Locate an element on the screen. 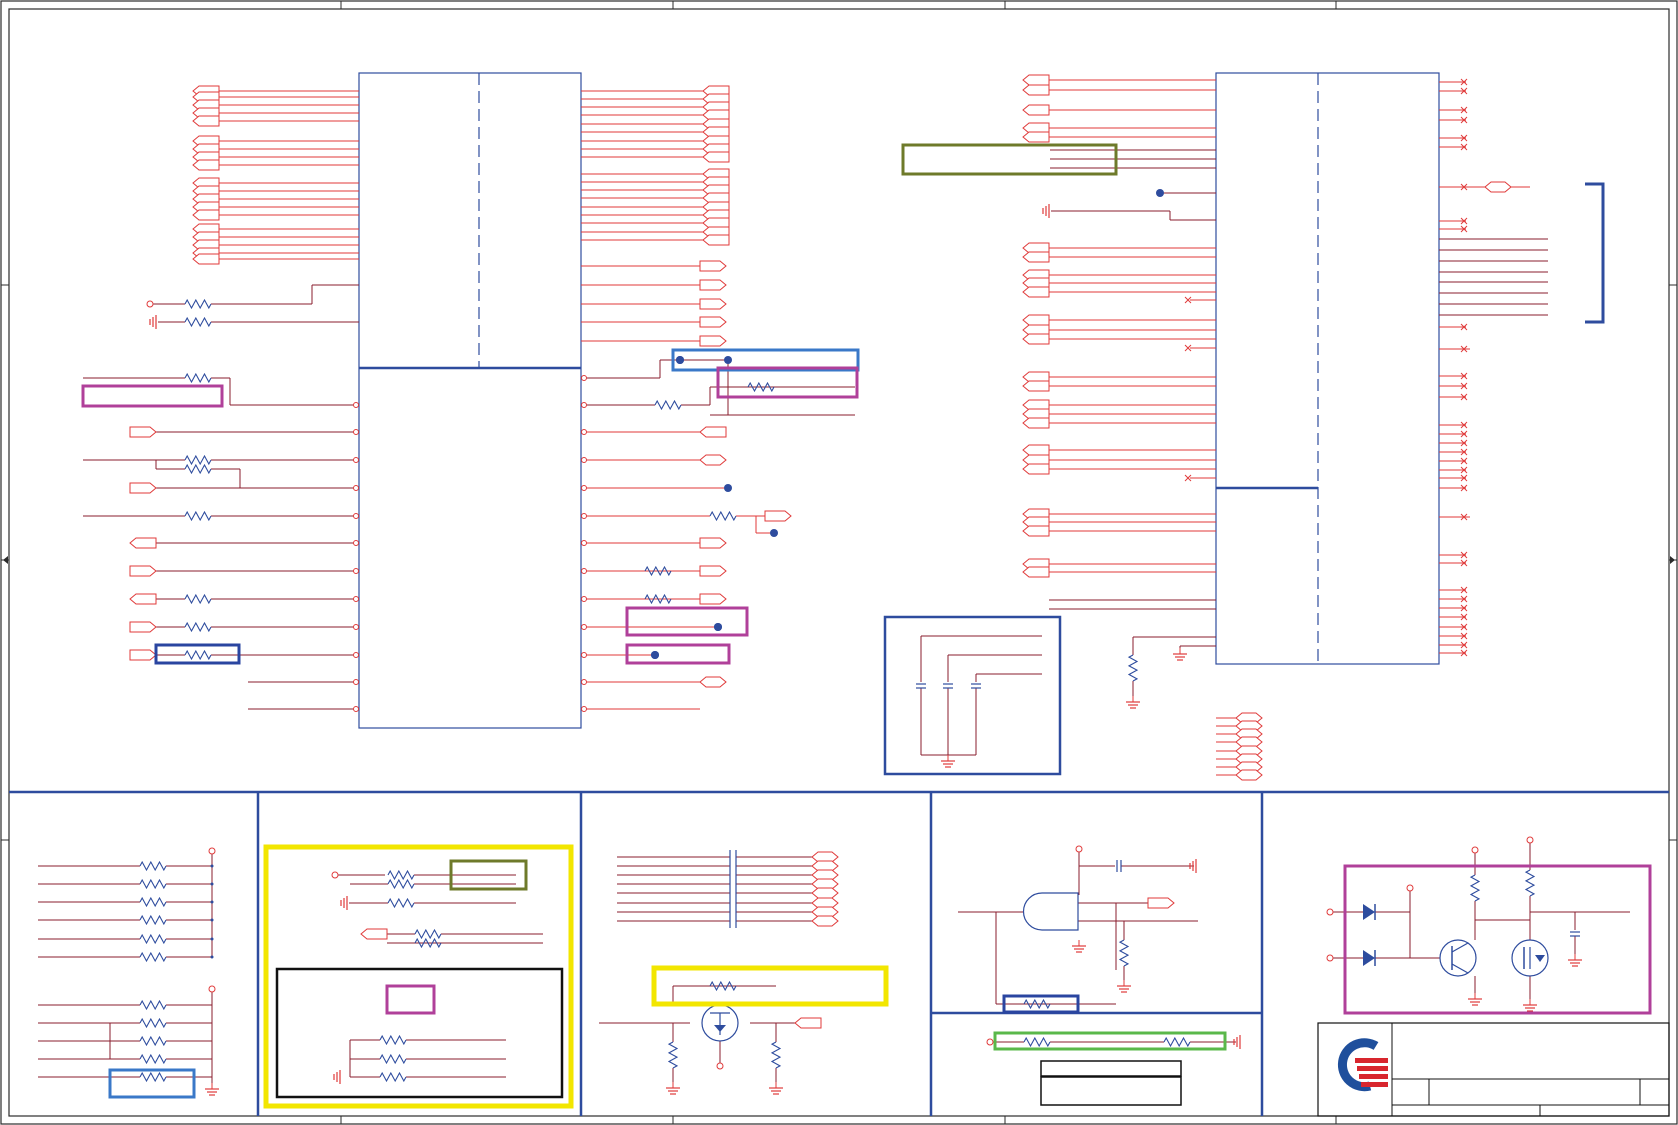 This screenshot has height=1125, width=1678. transistor-icon is located at coordinates (1458, 958).